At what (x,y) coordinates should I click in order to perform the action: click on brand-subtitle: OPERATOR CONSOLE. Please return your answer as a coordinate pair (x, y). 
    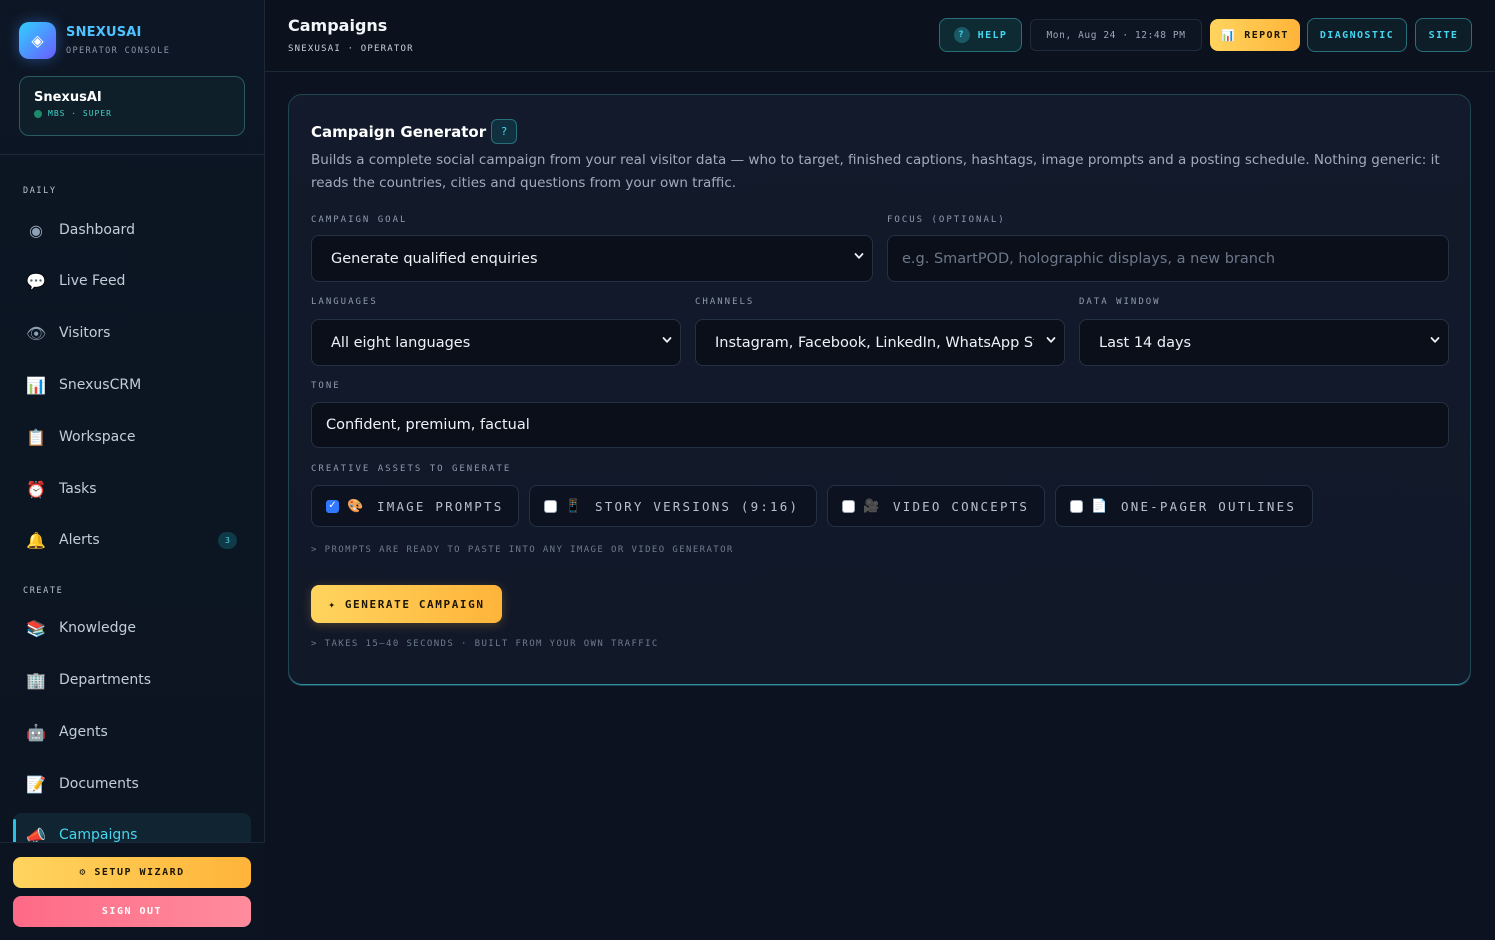
    Looking at the image, I should click on (118, 51).